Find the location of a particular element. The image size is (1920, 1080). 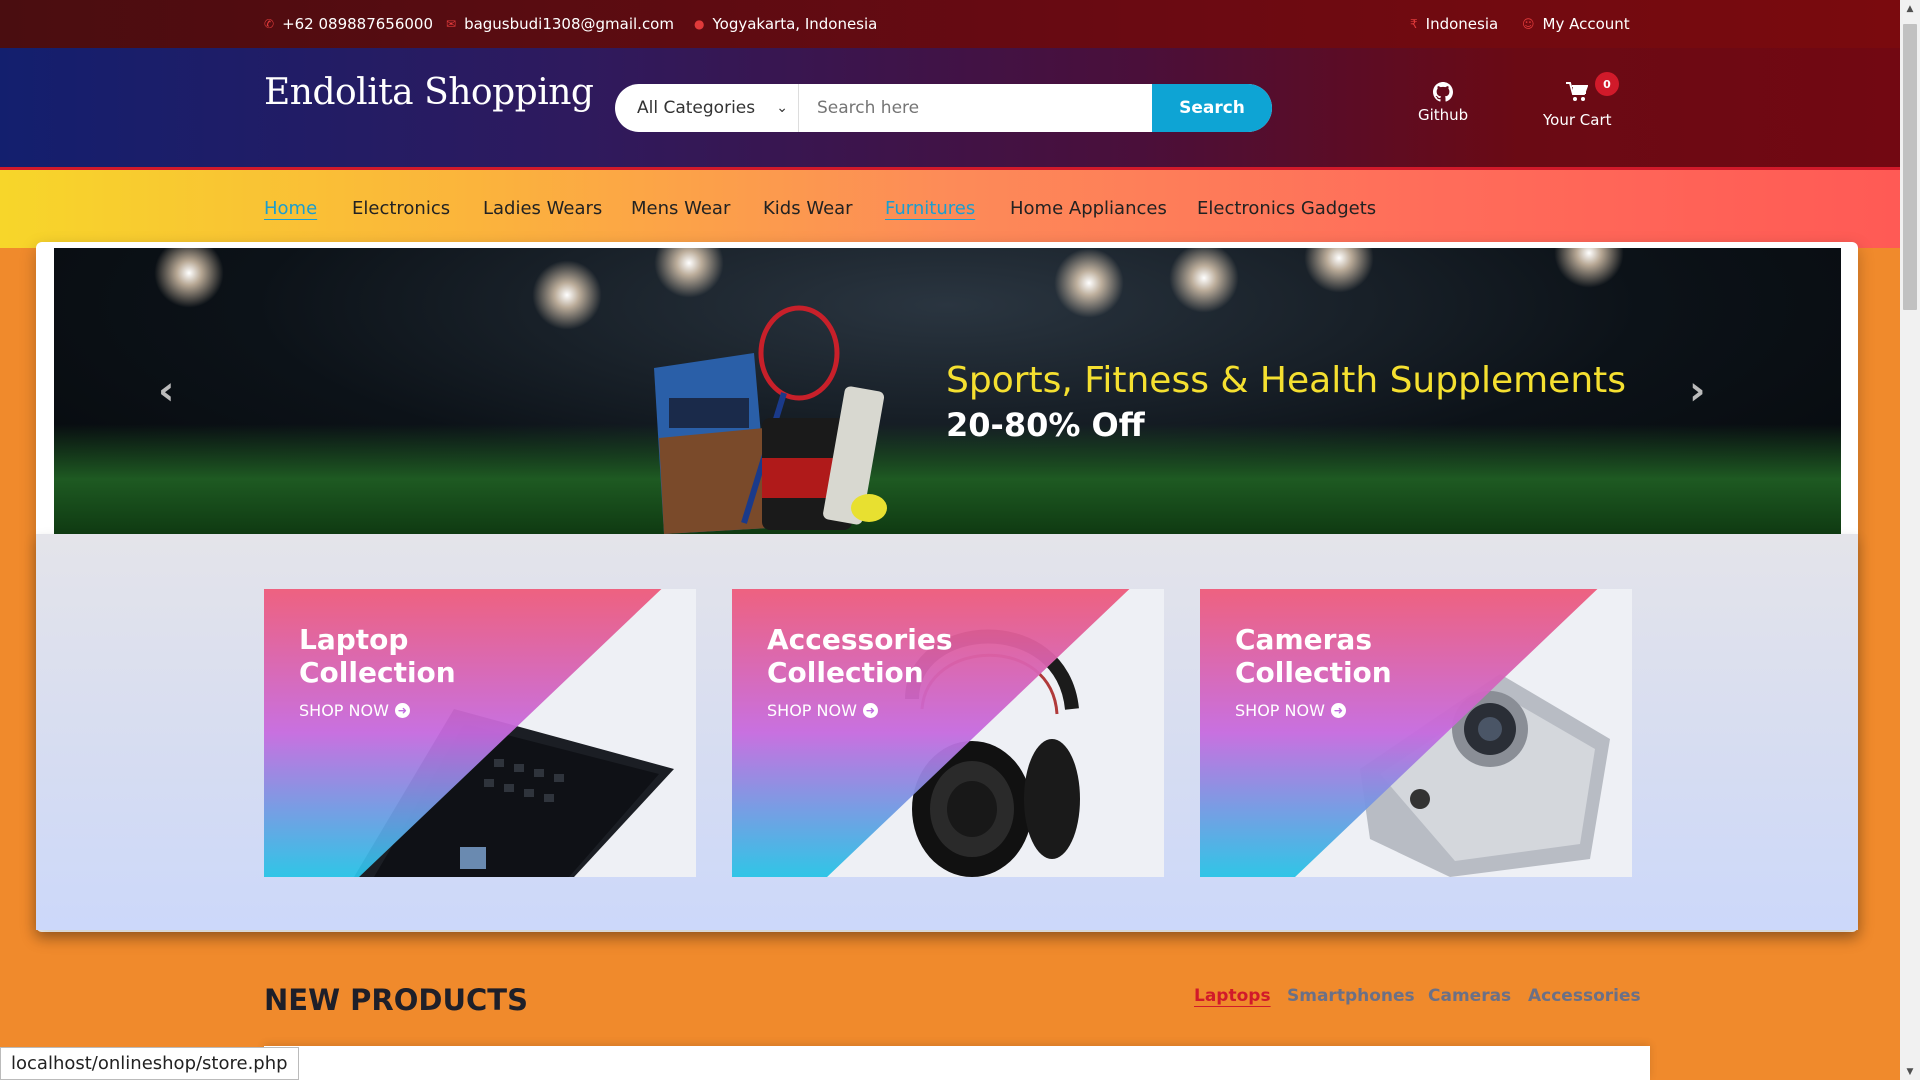

tab-smartphones: Smartphones is located at coordinates (1351, 996).